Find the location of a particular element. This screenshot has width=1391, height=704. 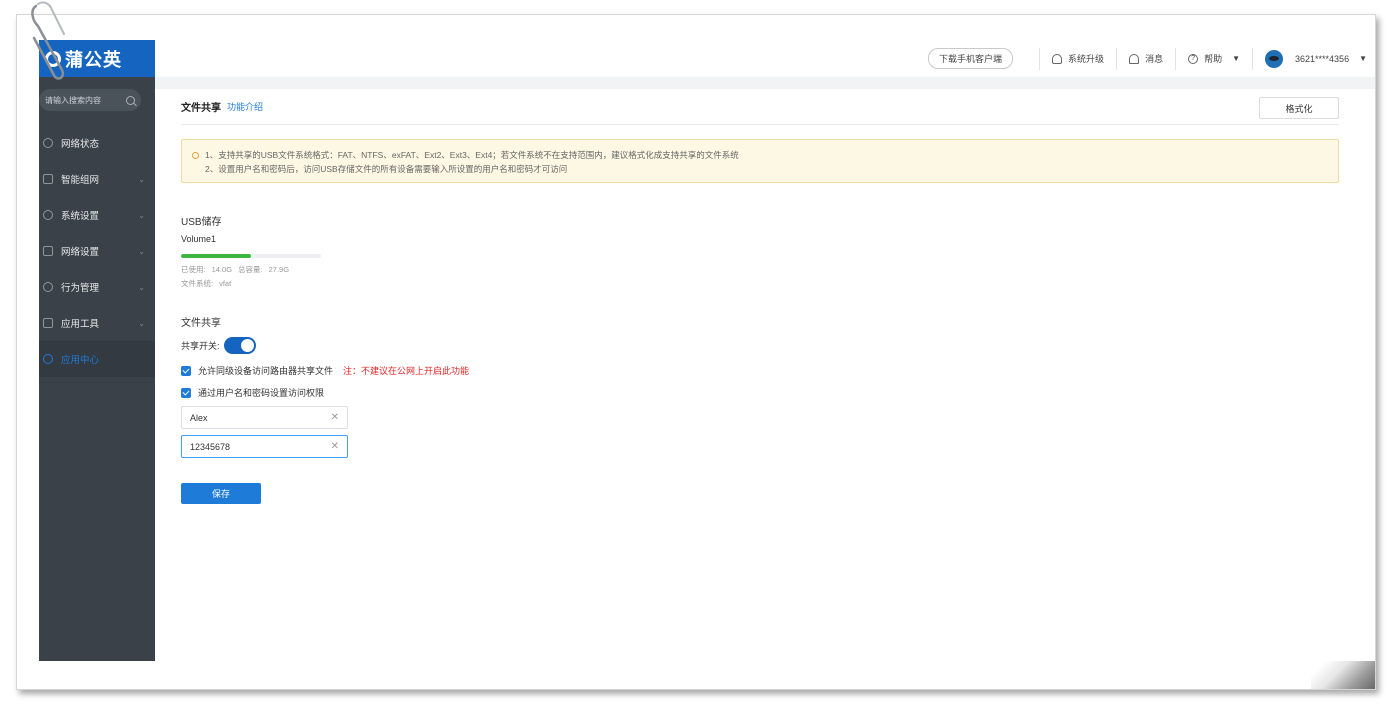

allow-peer-access-checkbox is located at coordinates (186, 370).